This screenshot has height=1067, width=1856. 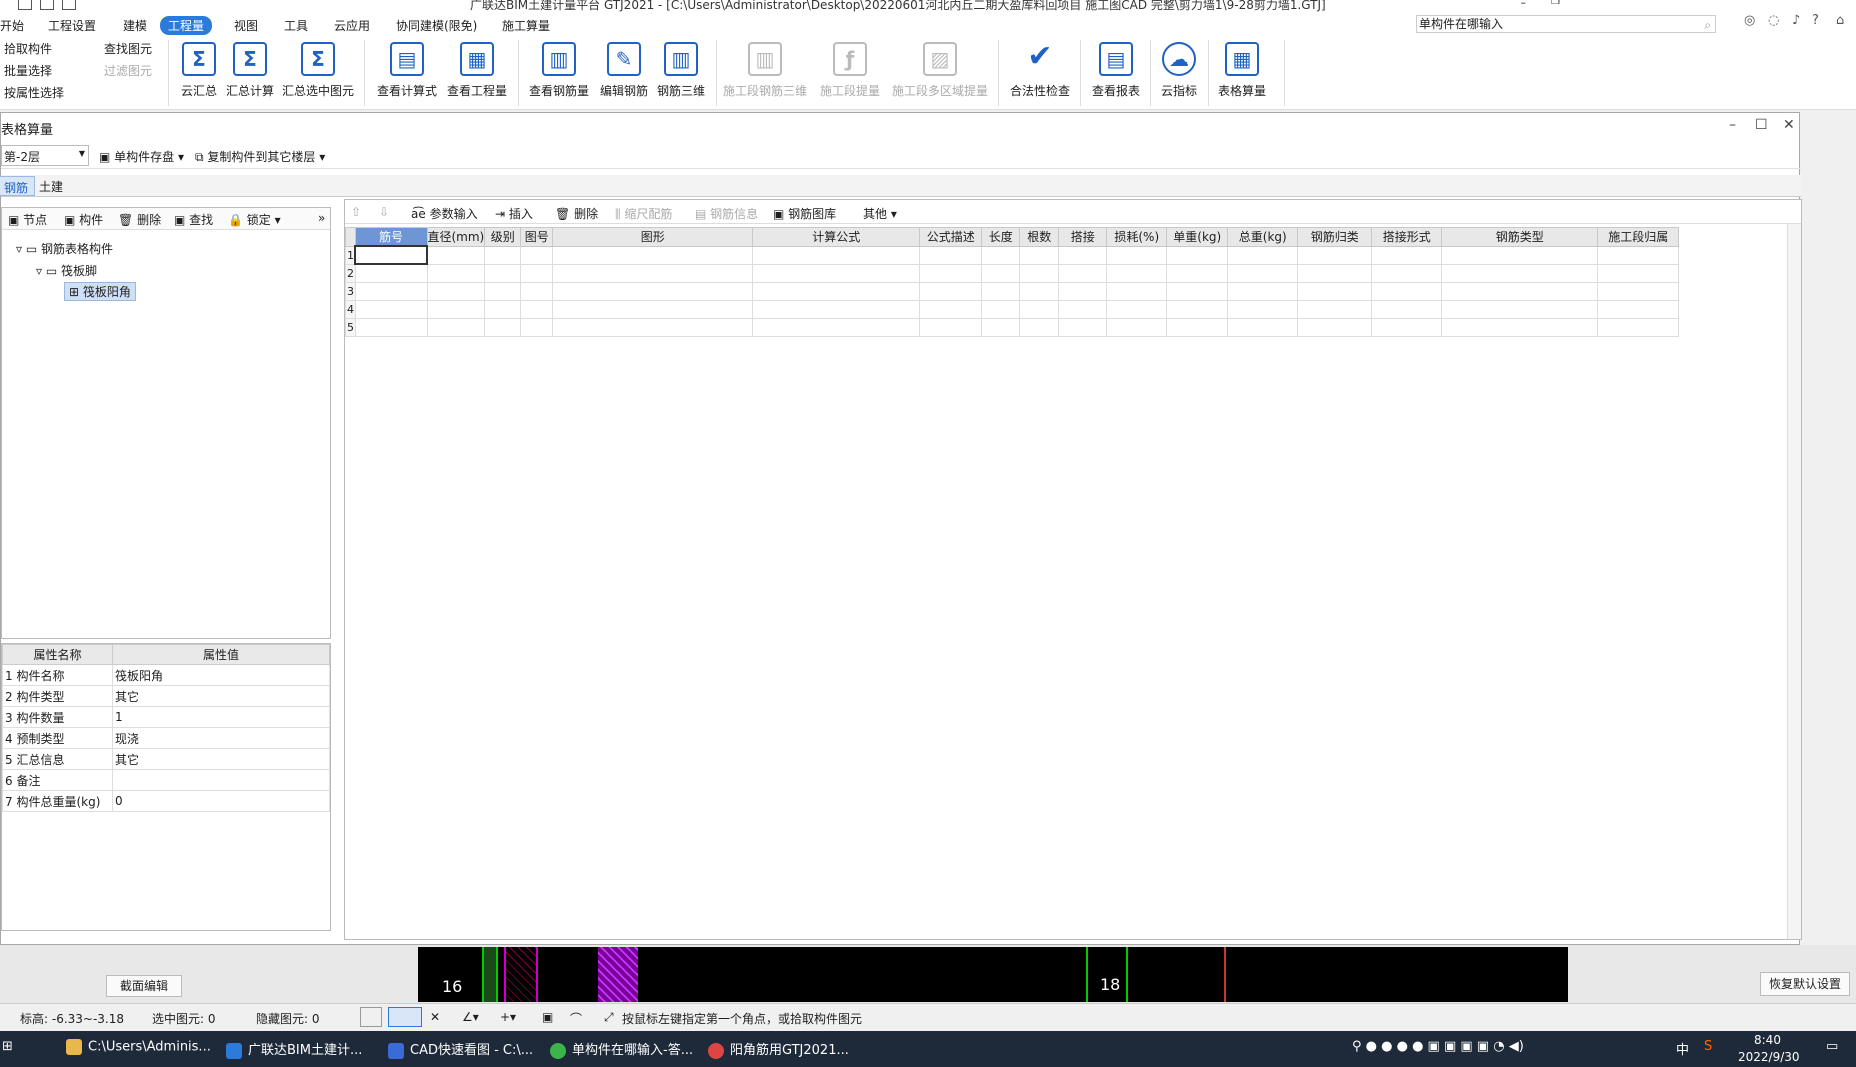 What do you see at coordinates (1001, 237) in the screenshot?
I see `col-length: 长度` at bounding box center [1001, 237].